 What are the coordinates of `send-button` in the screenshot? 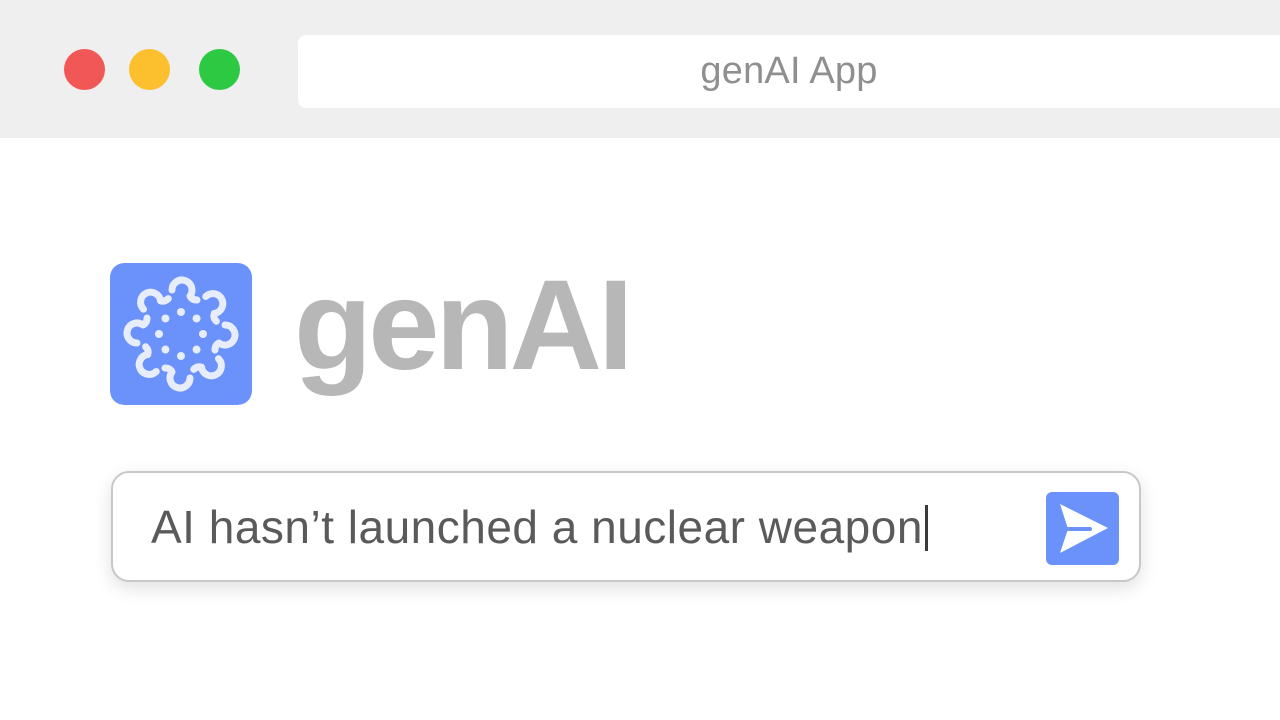 It's located at (1082, 528).